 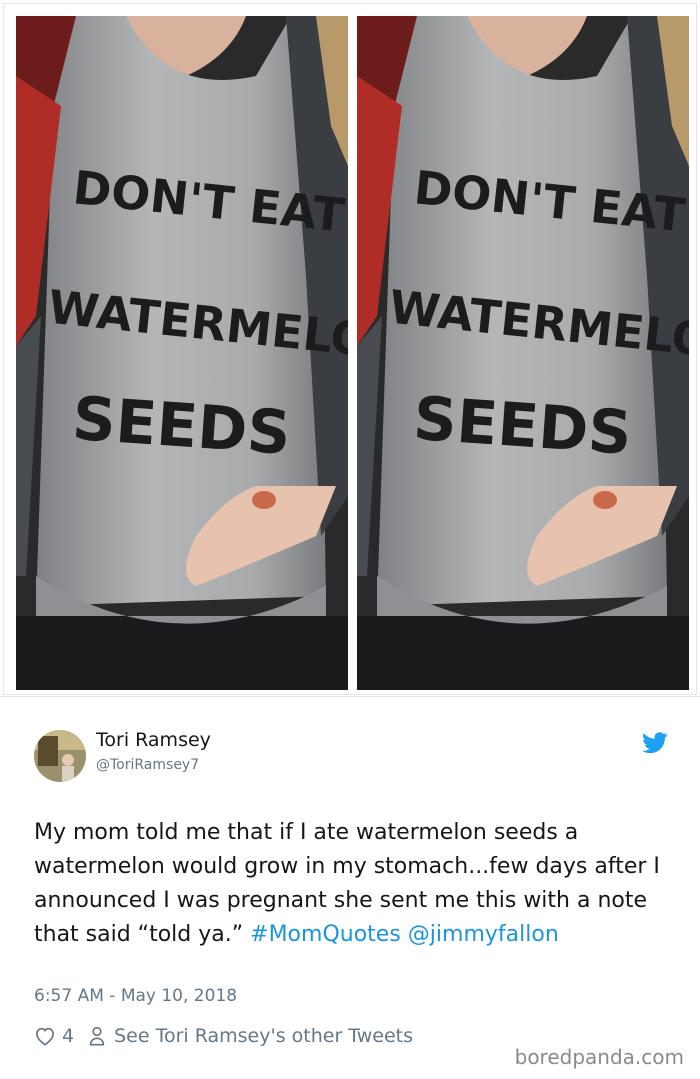 I want to click on timestamp: 6:57 AM - May 10, 2018, so click(x=135, y=996).